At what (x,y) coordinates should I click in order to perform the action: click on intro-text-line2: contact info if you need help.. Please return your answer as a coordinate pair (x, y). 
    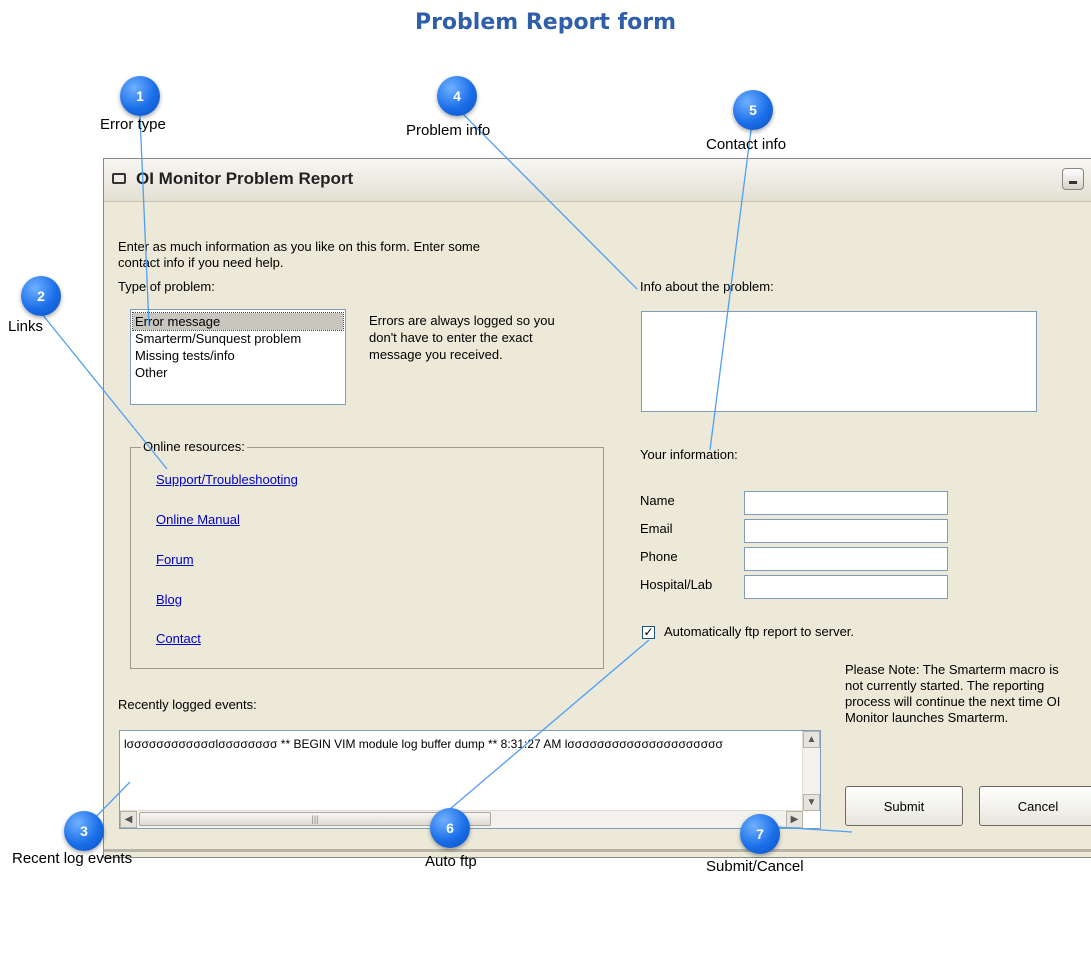
    Looking at the image, I should click on (201, 262).